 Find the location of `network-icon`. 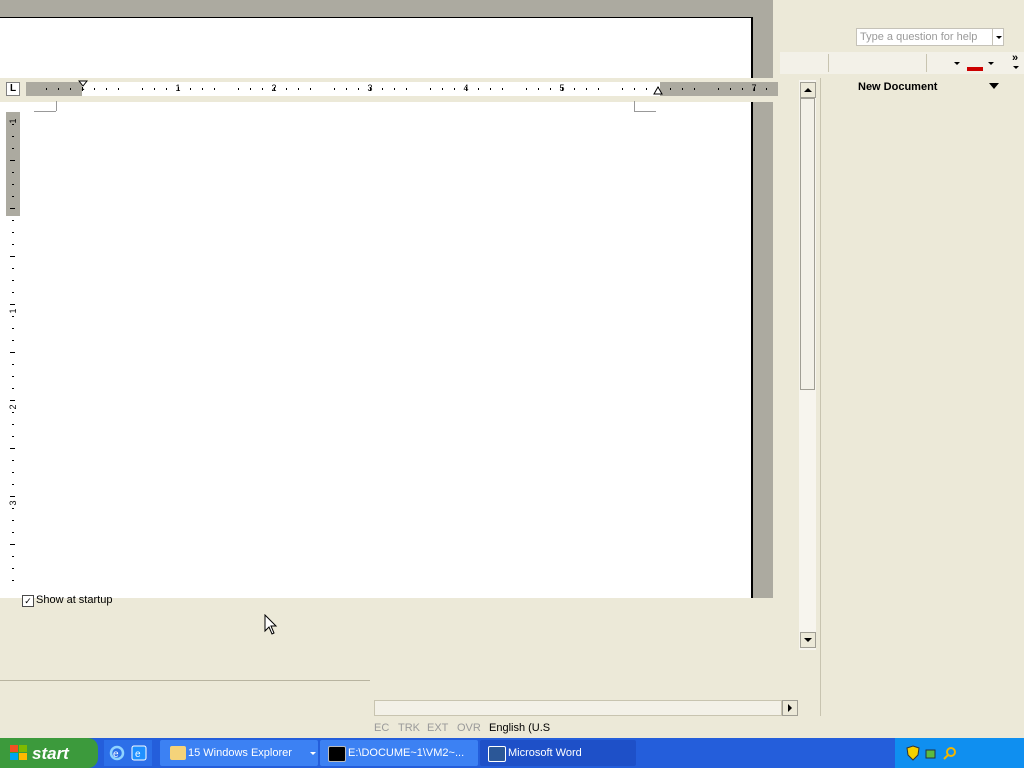

network-icon is located at coordinates (932, 753).